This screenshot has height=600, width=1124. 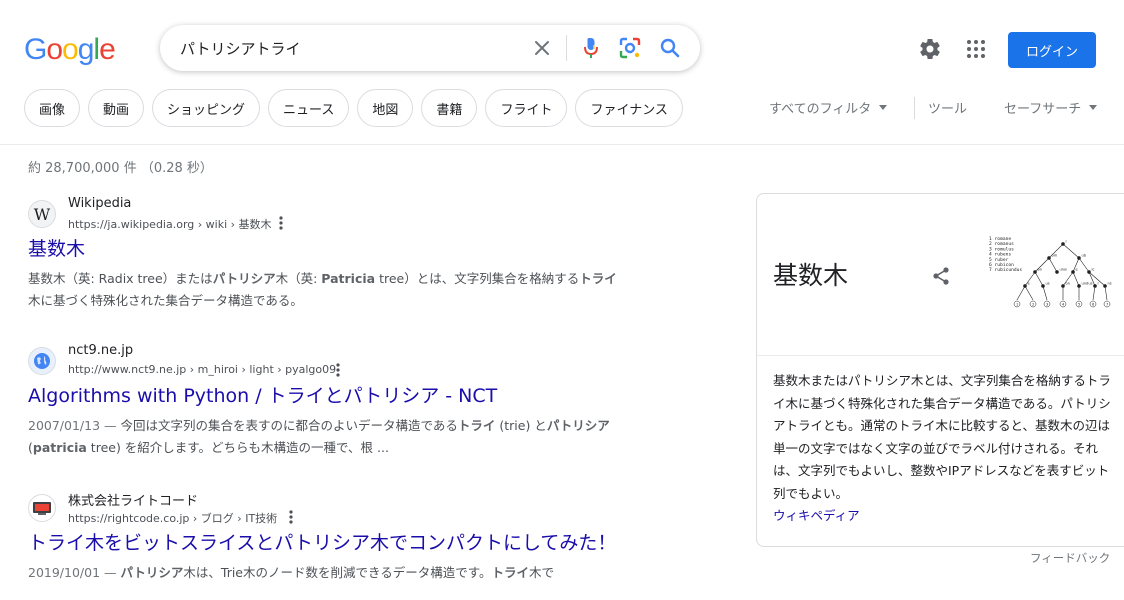 What do you see at coordinates (1070, 558) in the screenshot?
I see `feedback-link: フィードバック` at bounding box center [1070, 558].